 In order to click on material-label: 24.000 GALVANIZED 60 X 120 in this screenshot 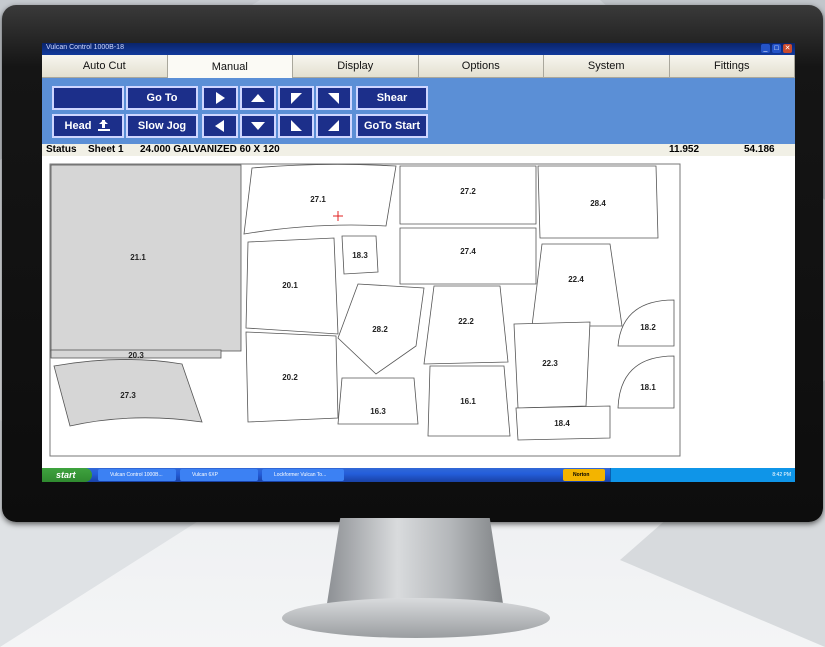, I will do `click(210, 149)`.